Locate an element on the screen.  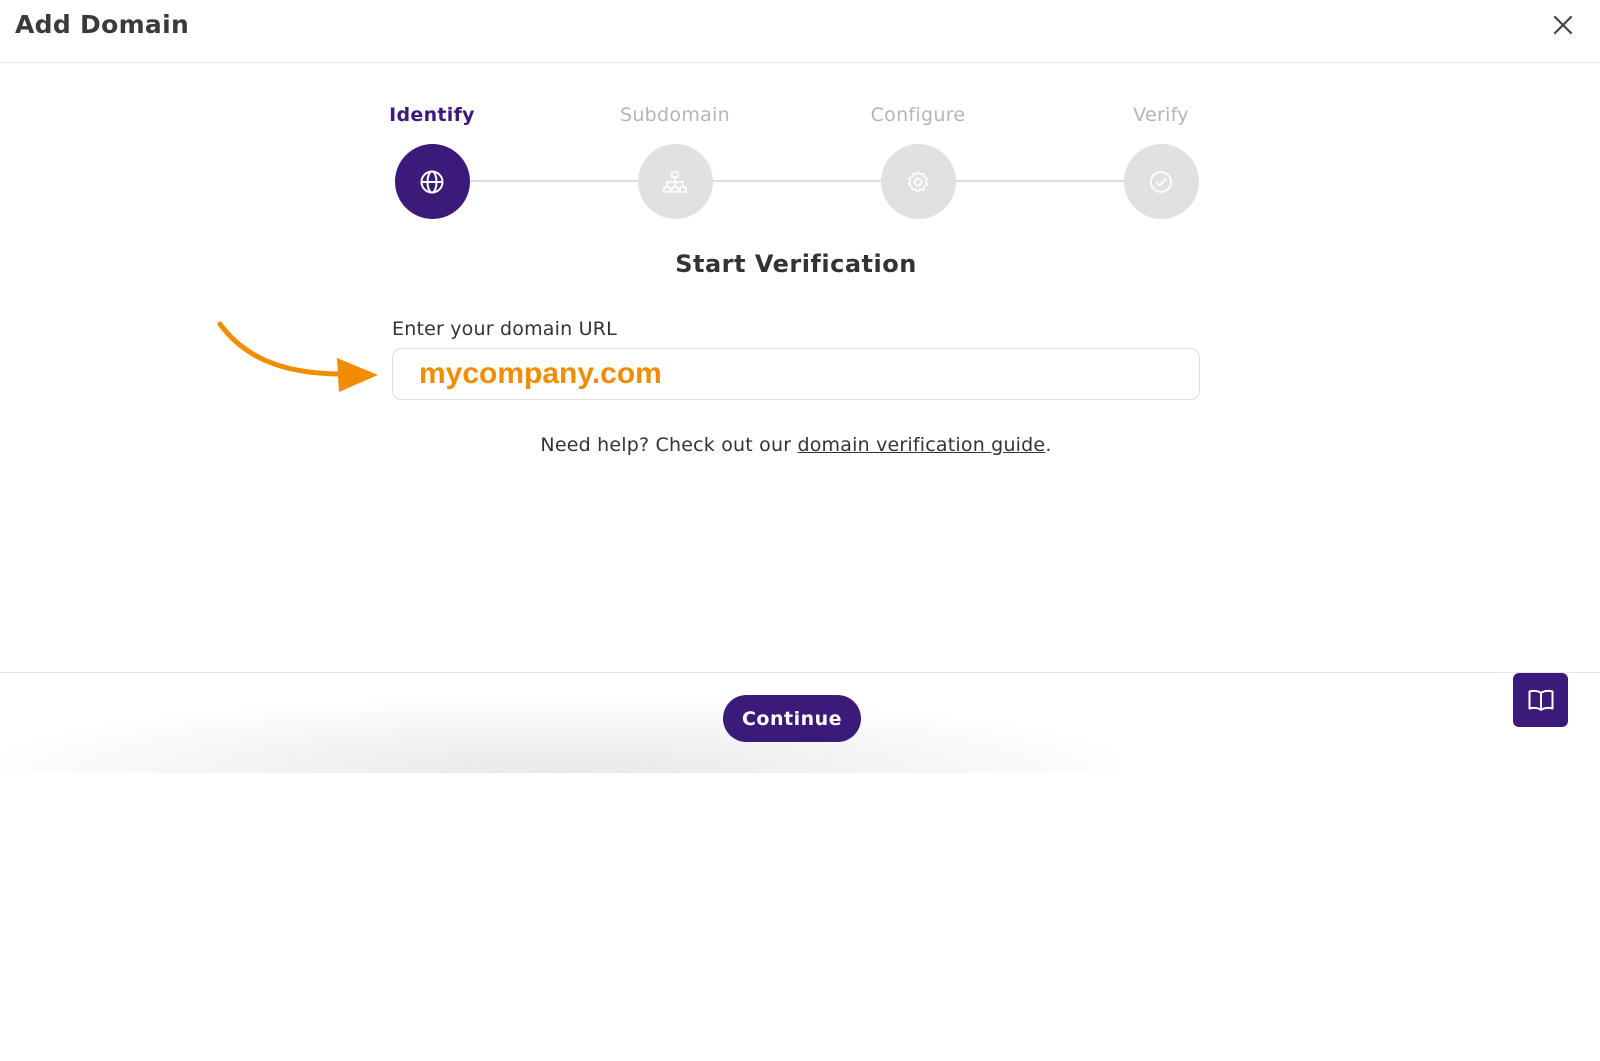
help-text-suffix: . is located at coordinates (1048, 445).